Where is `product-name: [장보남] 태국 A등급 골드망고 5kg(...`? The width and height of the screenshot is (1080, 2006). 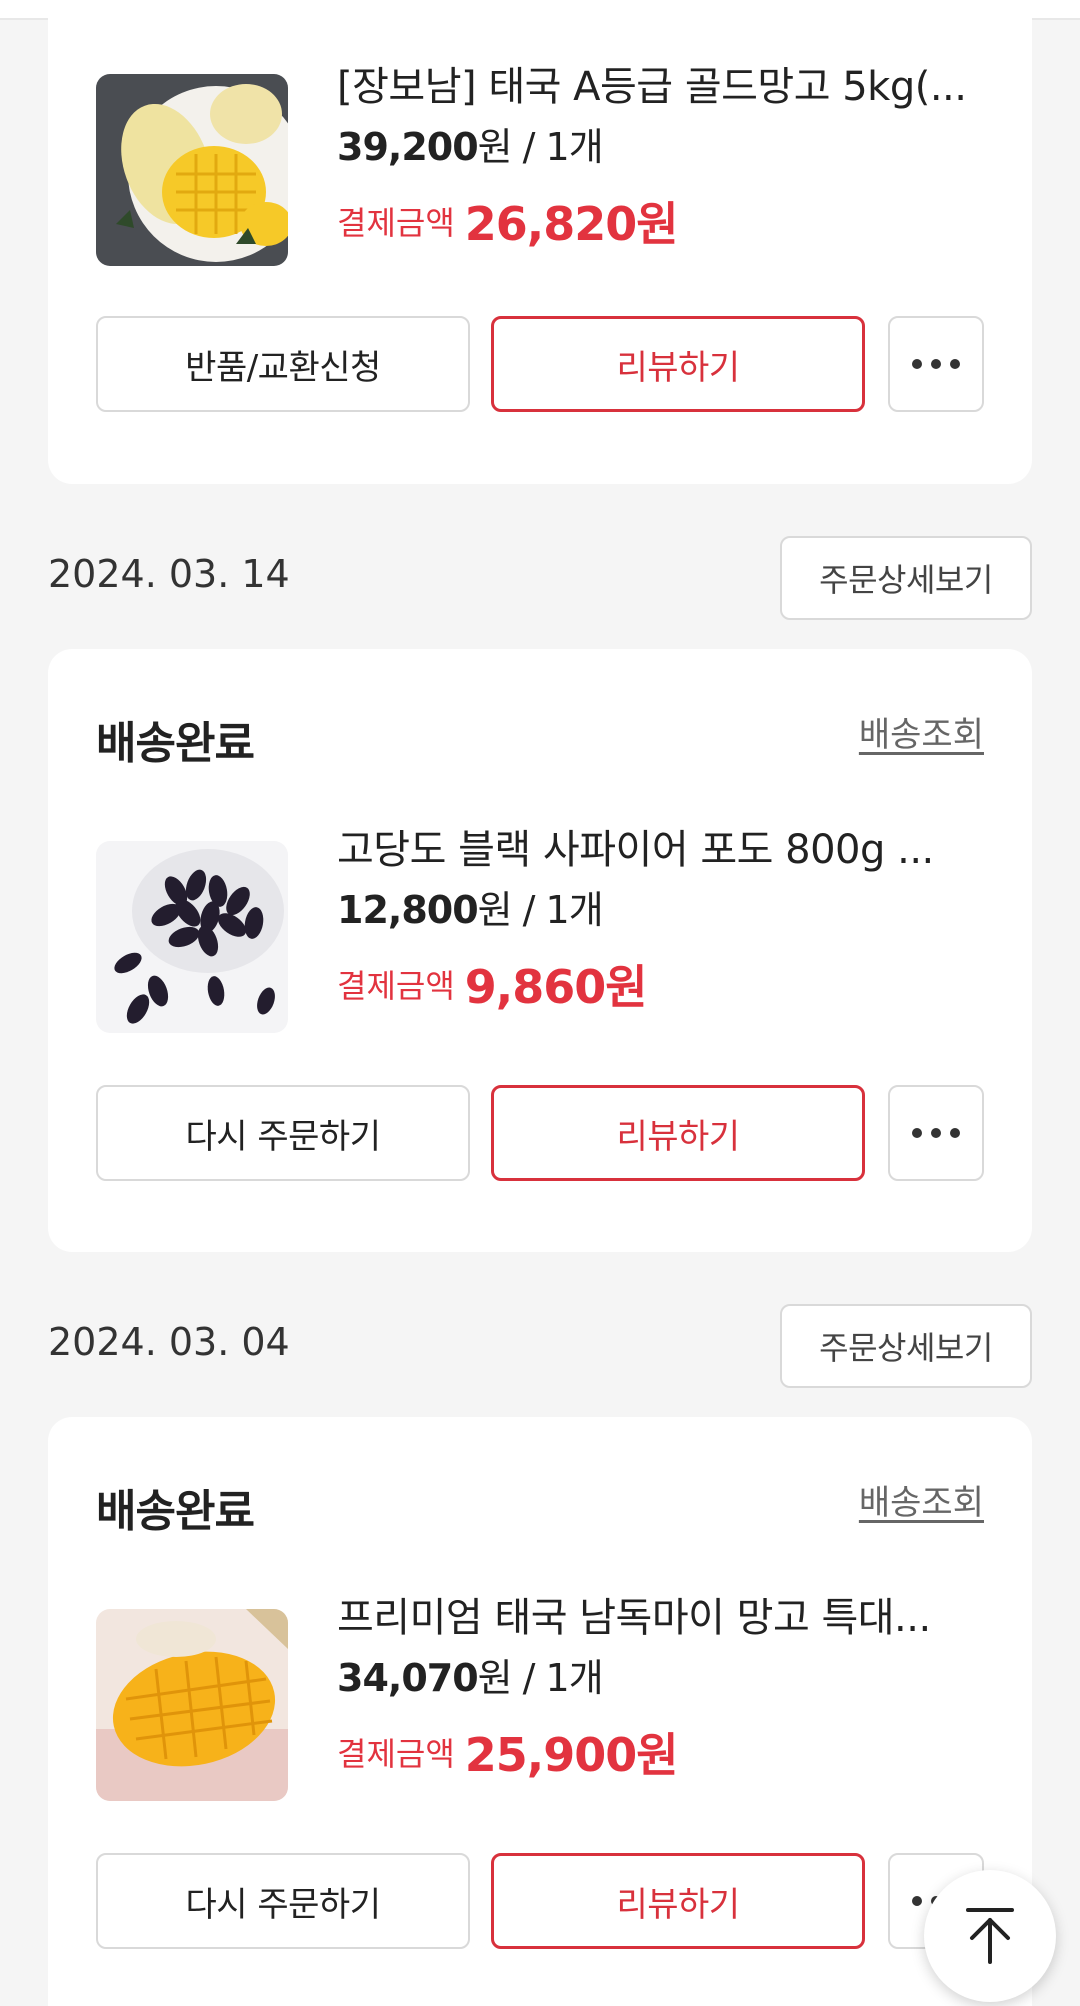
product-name: [장보남] 태국 A등급 골드망고 5kg(... is located at coordinates (662, 83).